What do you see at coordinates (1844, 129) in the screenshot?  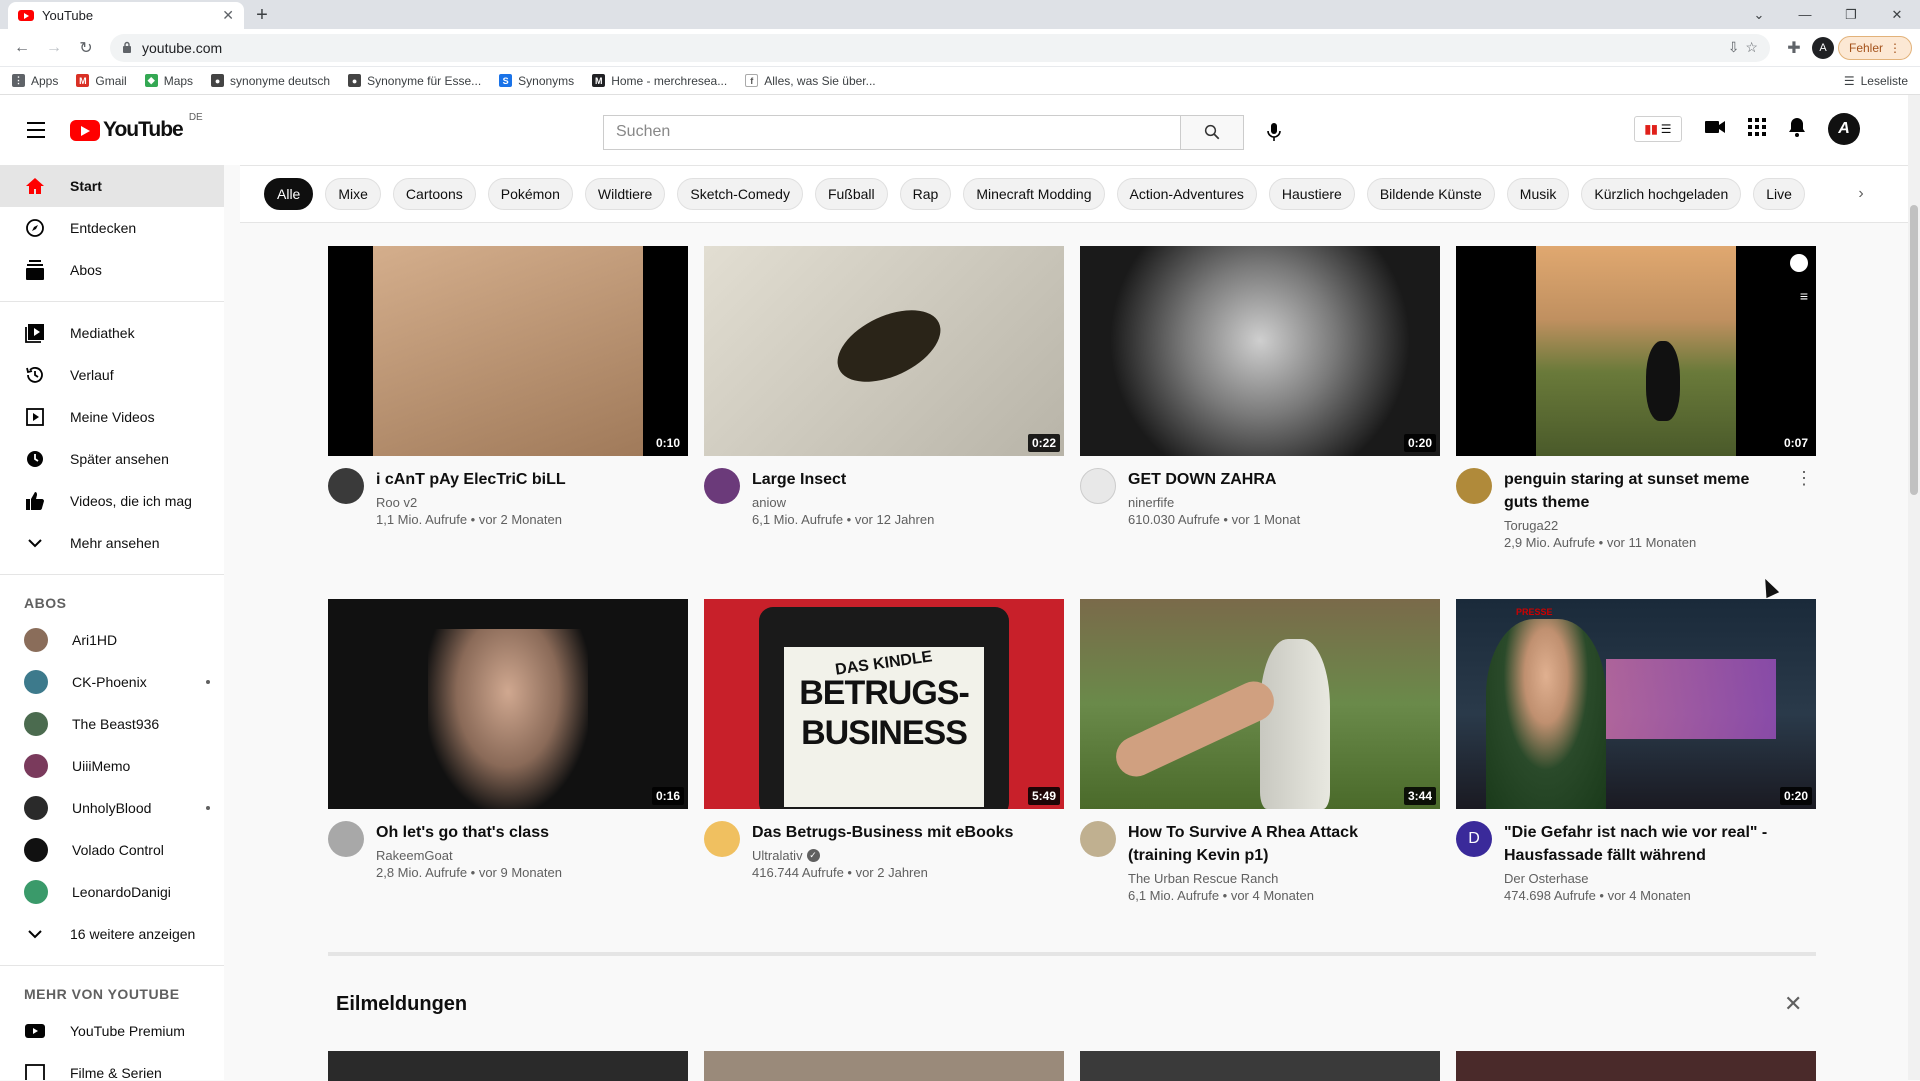 I see `account-avatar: A` at bounding box center [1844, 129].